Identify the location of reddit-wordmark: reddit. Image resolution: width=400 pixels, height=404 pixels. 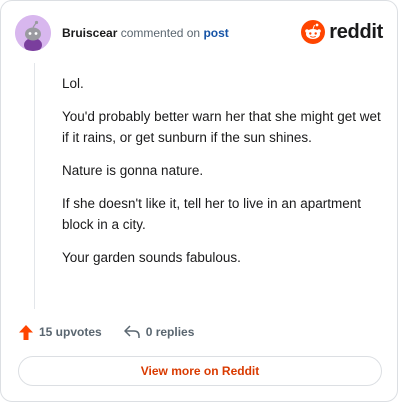
(356, 31).